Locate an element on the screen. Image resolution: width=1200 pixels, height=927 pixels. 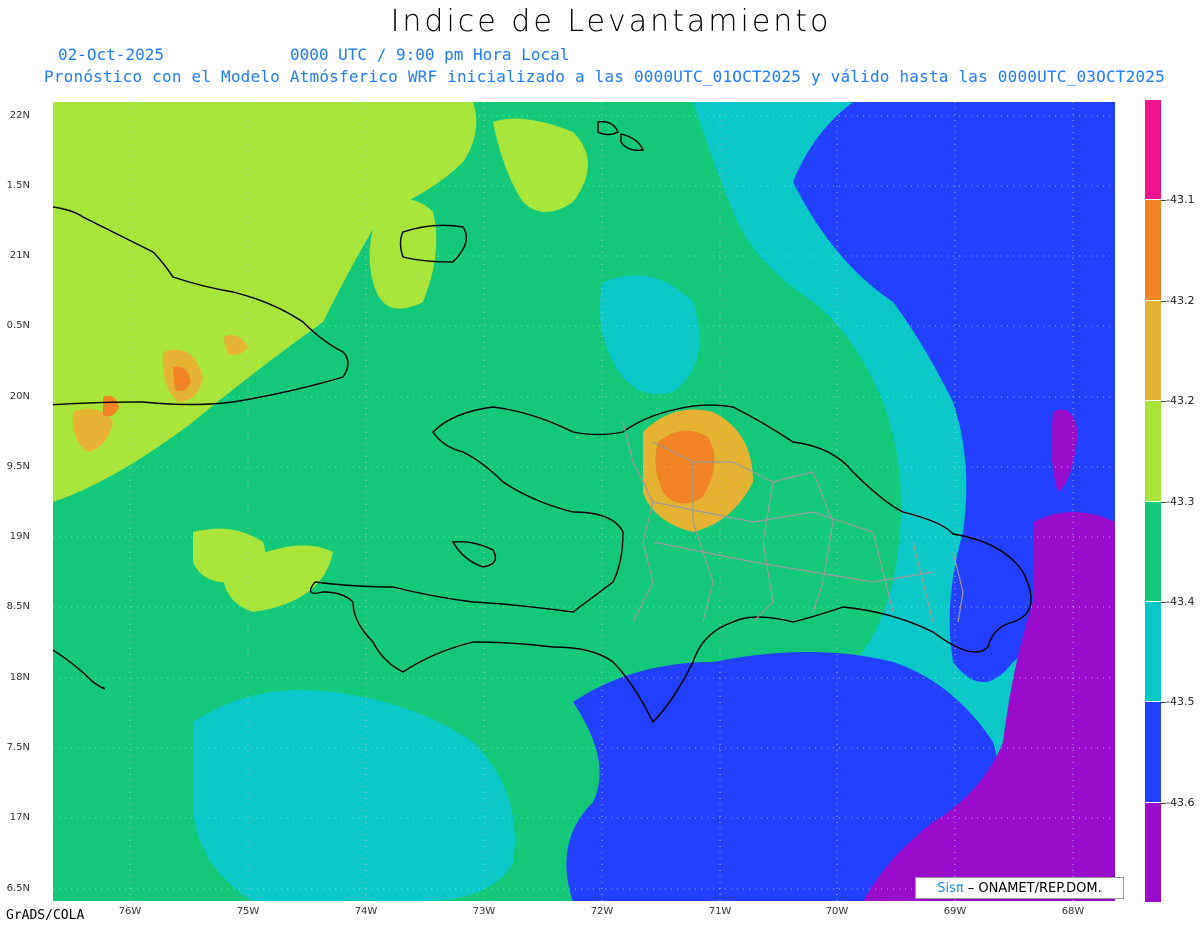
forecast-time: 0000 UTC / 9:00 pm Hora Local is located at coordinates (430, 54).